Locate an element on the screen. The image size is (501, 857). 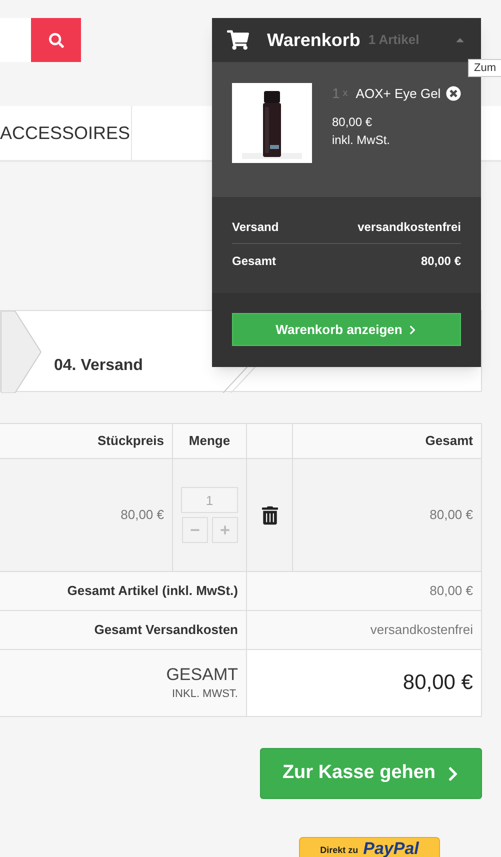
trash-icon is located at coordinates (270, 515).